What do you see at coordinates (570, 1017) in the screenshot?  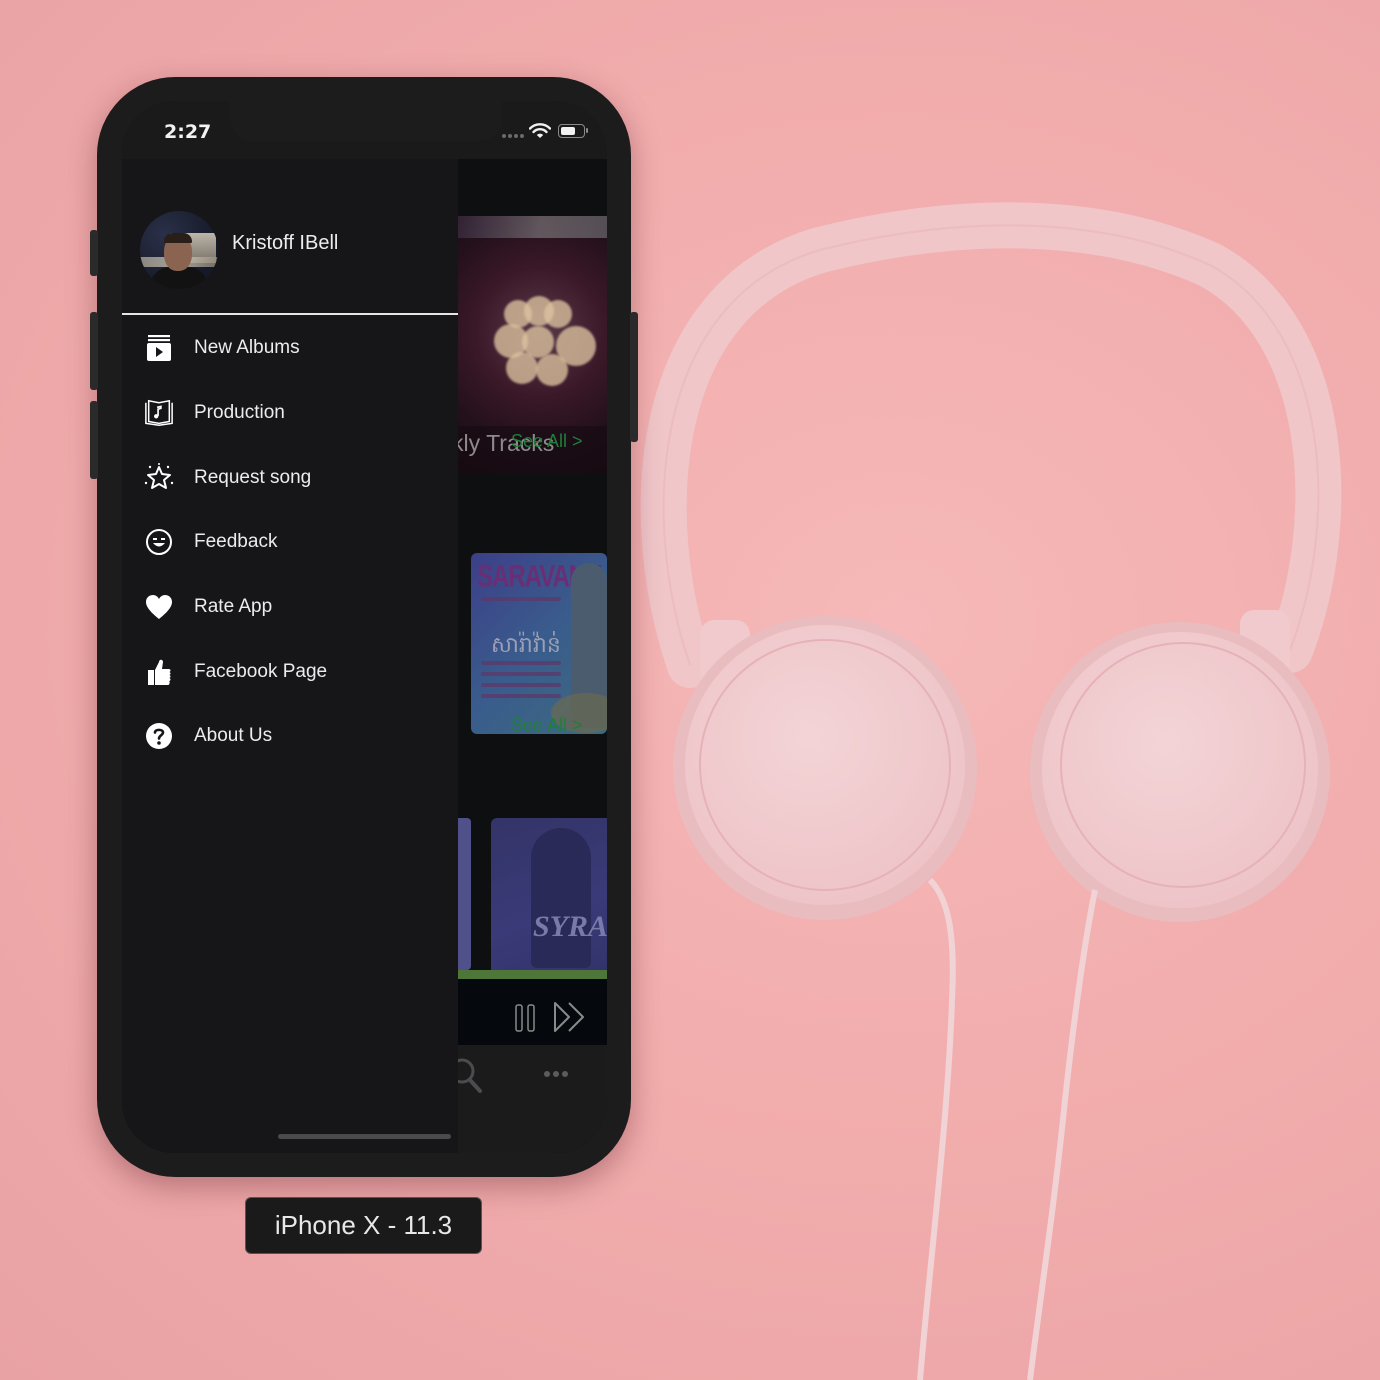 I see `next-icon` at bounding box center [570, 1017].